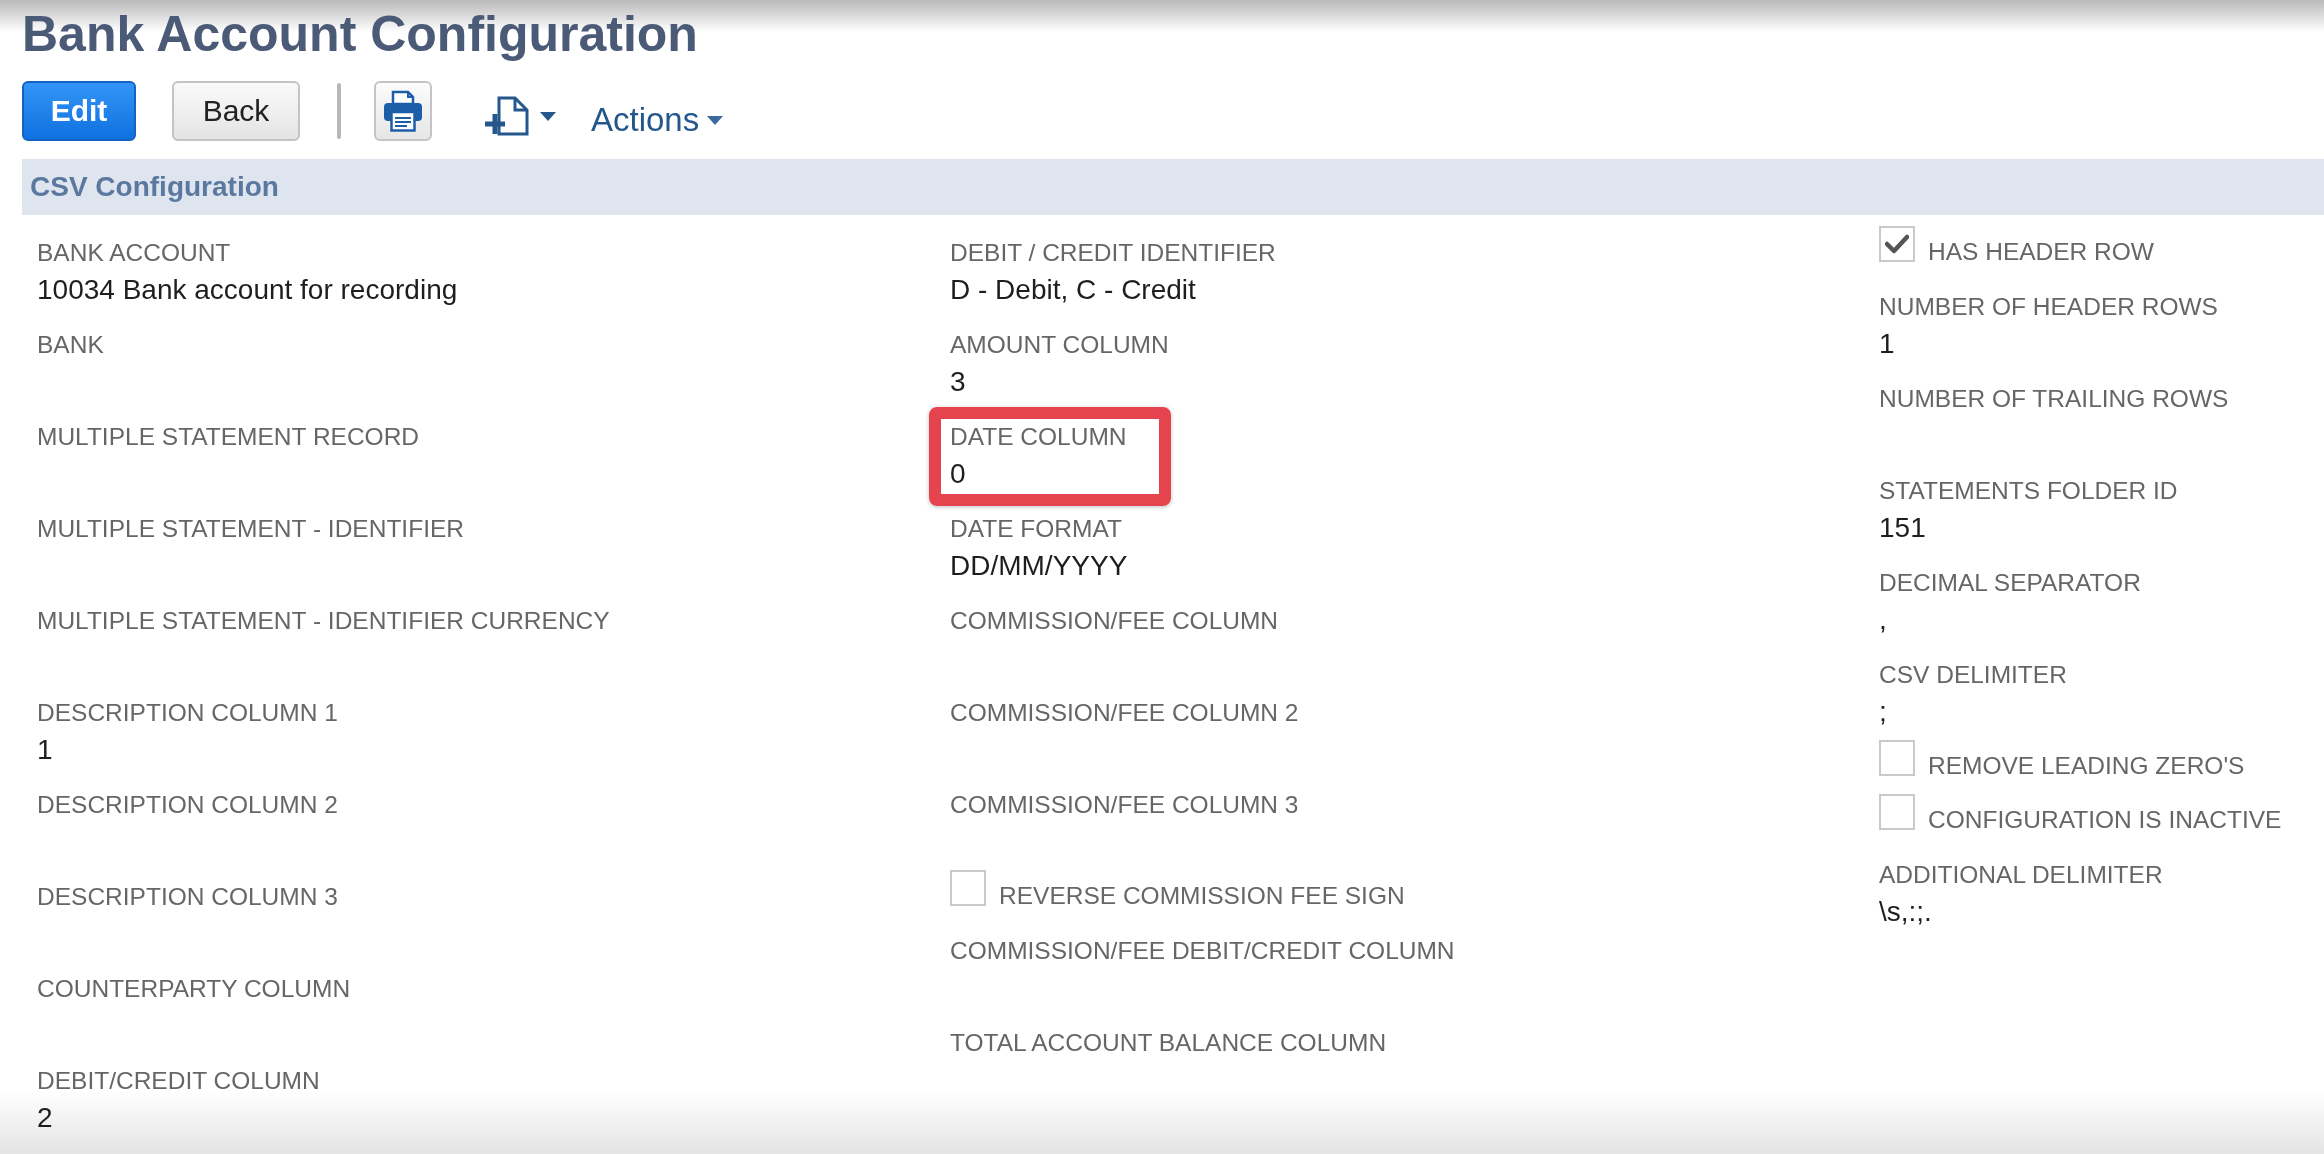  What do you see at coordinates (958, 474) in the screenshot?
I see `field-value: 0` at bounding box center [958, 474].